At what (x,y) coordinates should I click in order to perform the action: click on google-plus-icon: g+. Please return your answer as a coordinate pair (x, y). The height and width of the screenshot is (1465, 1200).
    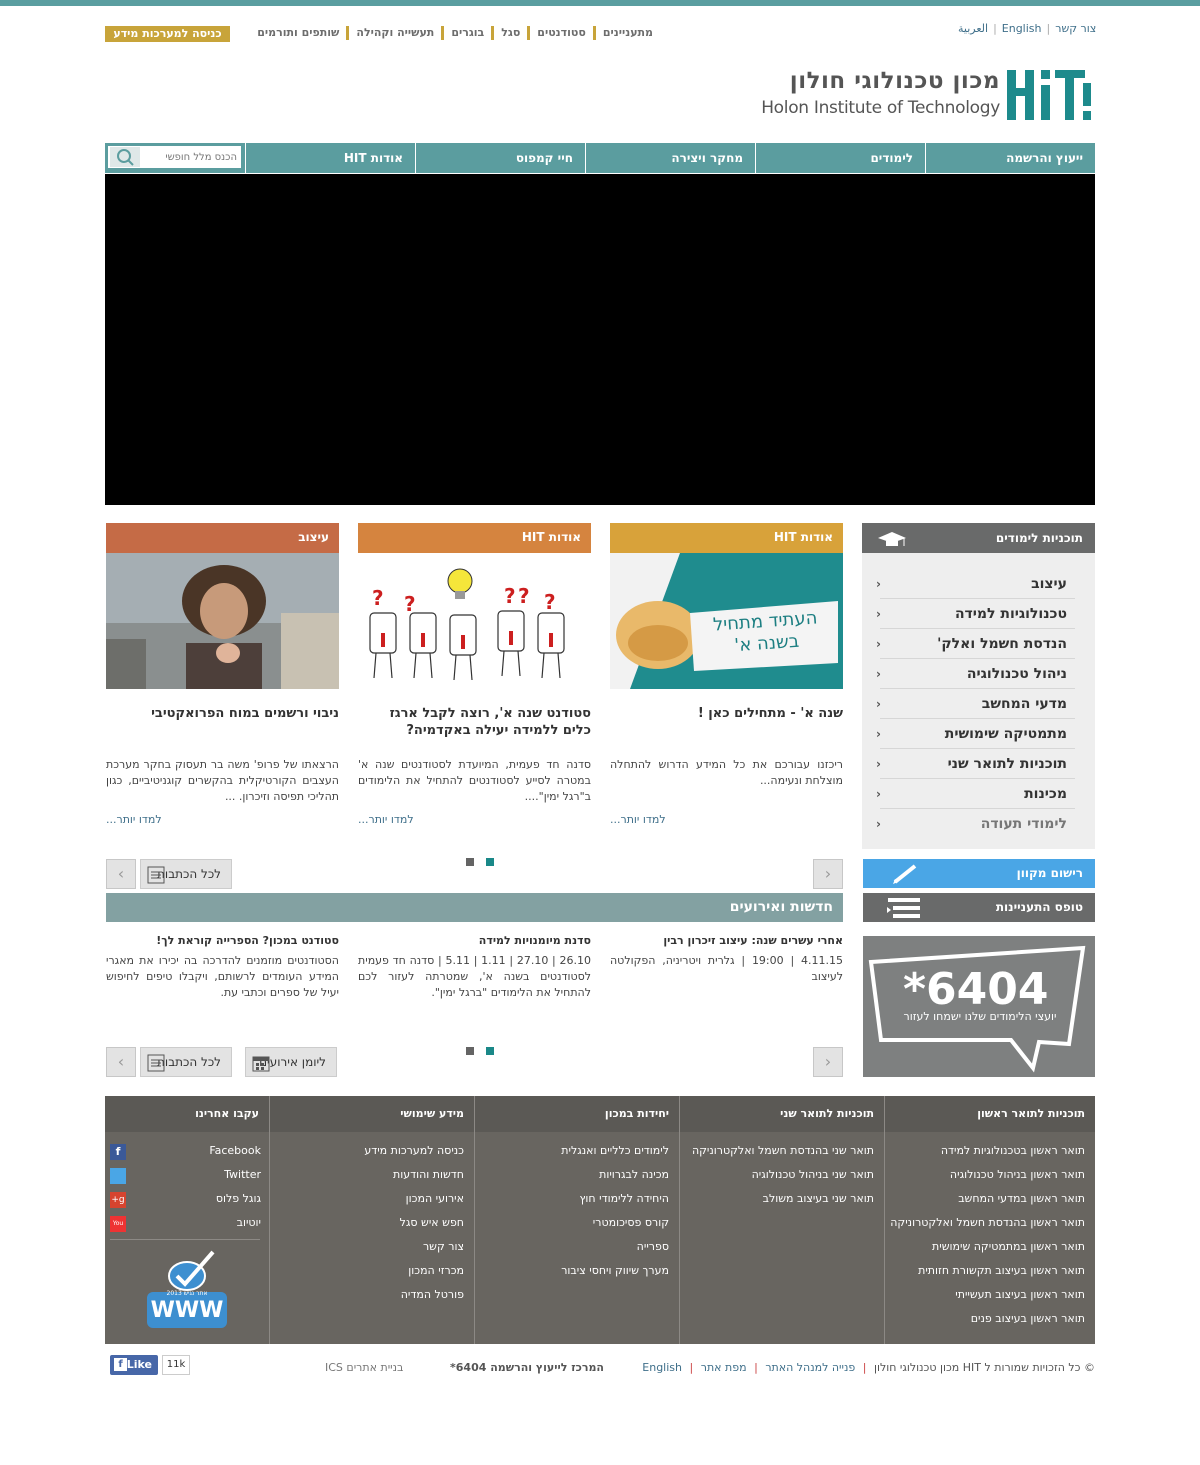
    Looking at the image, I should click on (118, 1200).